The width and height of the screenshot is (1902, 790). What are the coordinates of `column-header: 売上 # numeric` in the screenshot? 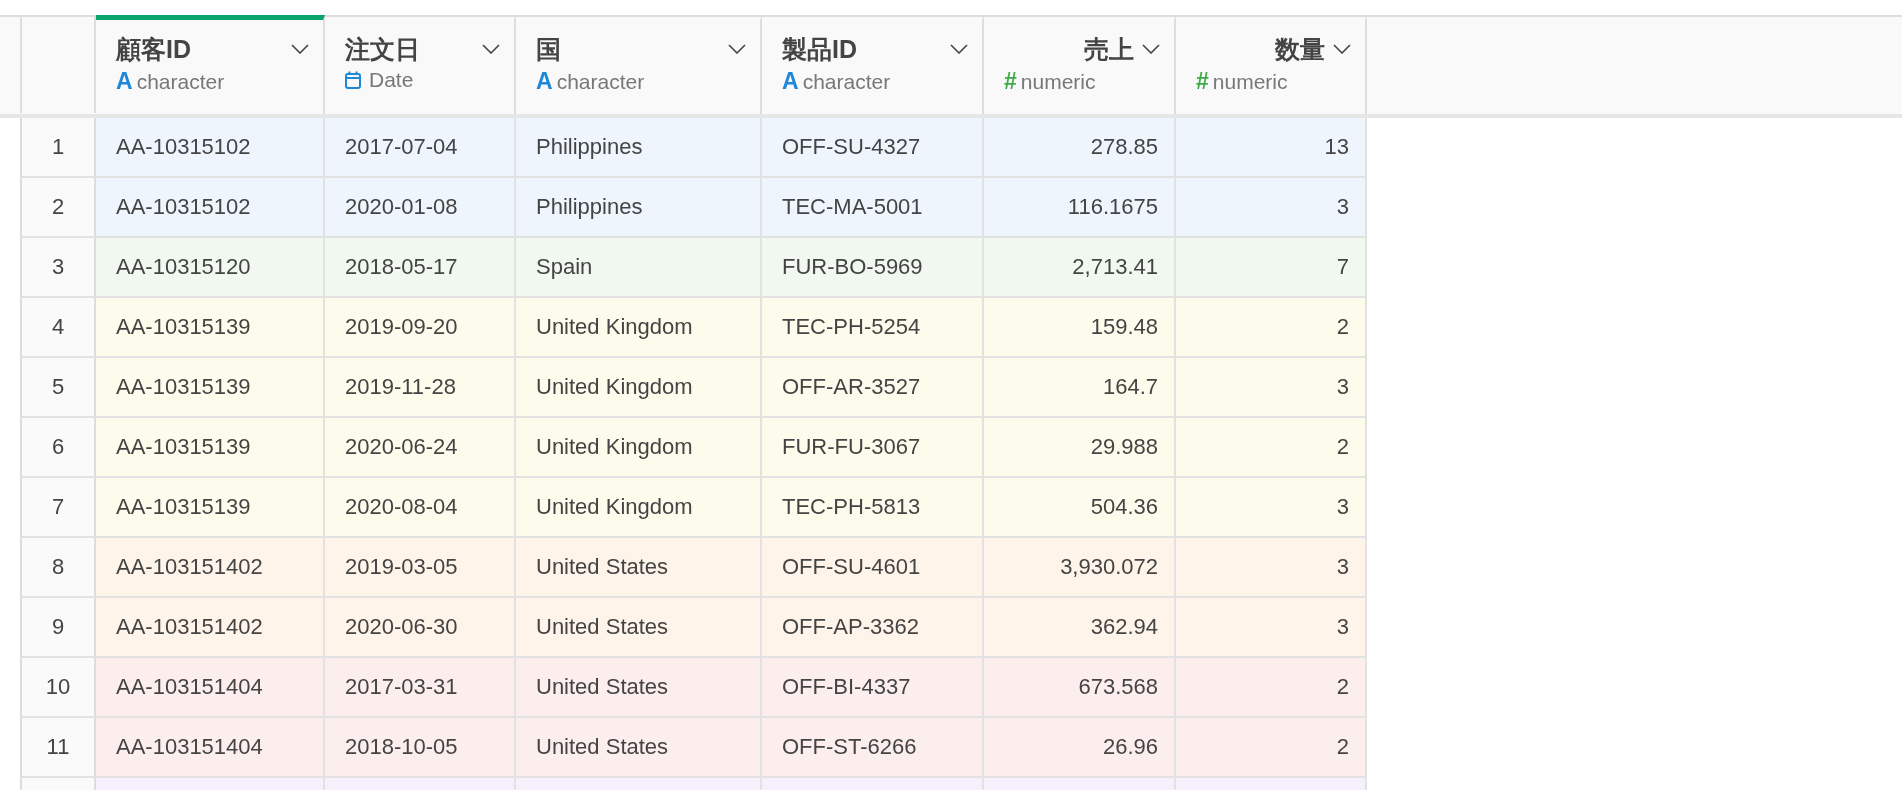 It's located at (1080, 64).